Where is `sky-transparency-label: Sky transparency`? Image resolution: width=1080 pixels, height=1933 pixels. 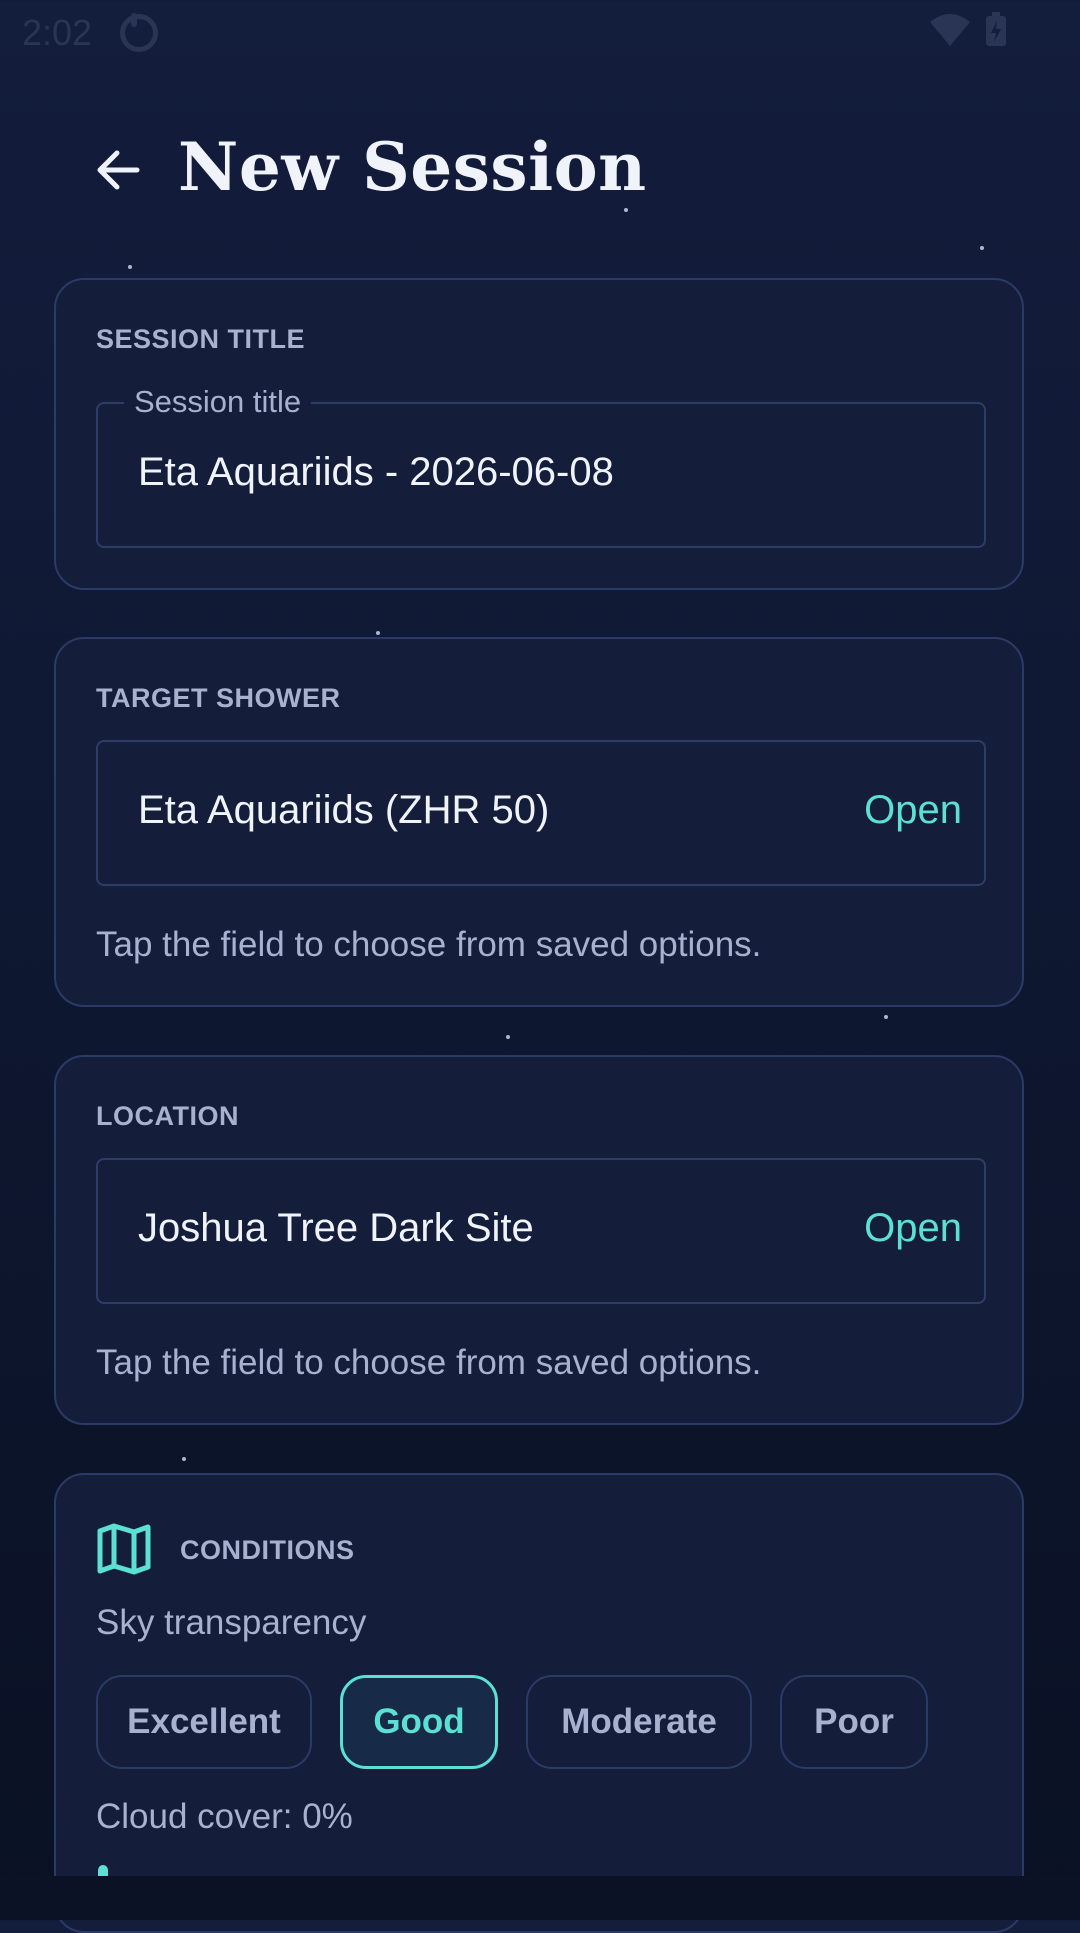 sky-transparency-label: Sky transparency is located at coordinates (231, 1622).